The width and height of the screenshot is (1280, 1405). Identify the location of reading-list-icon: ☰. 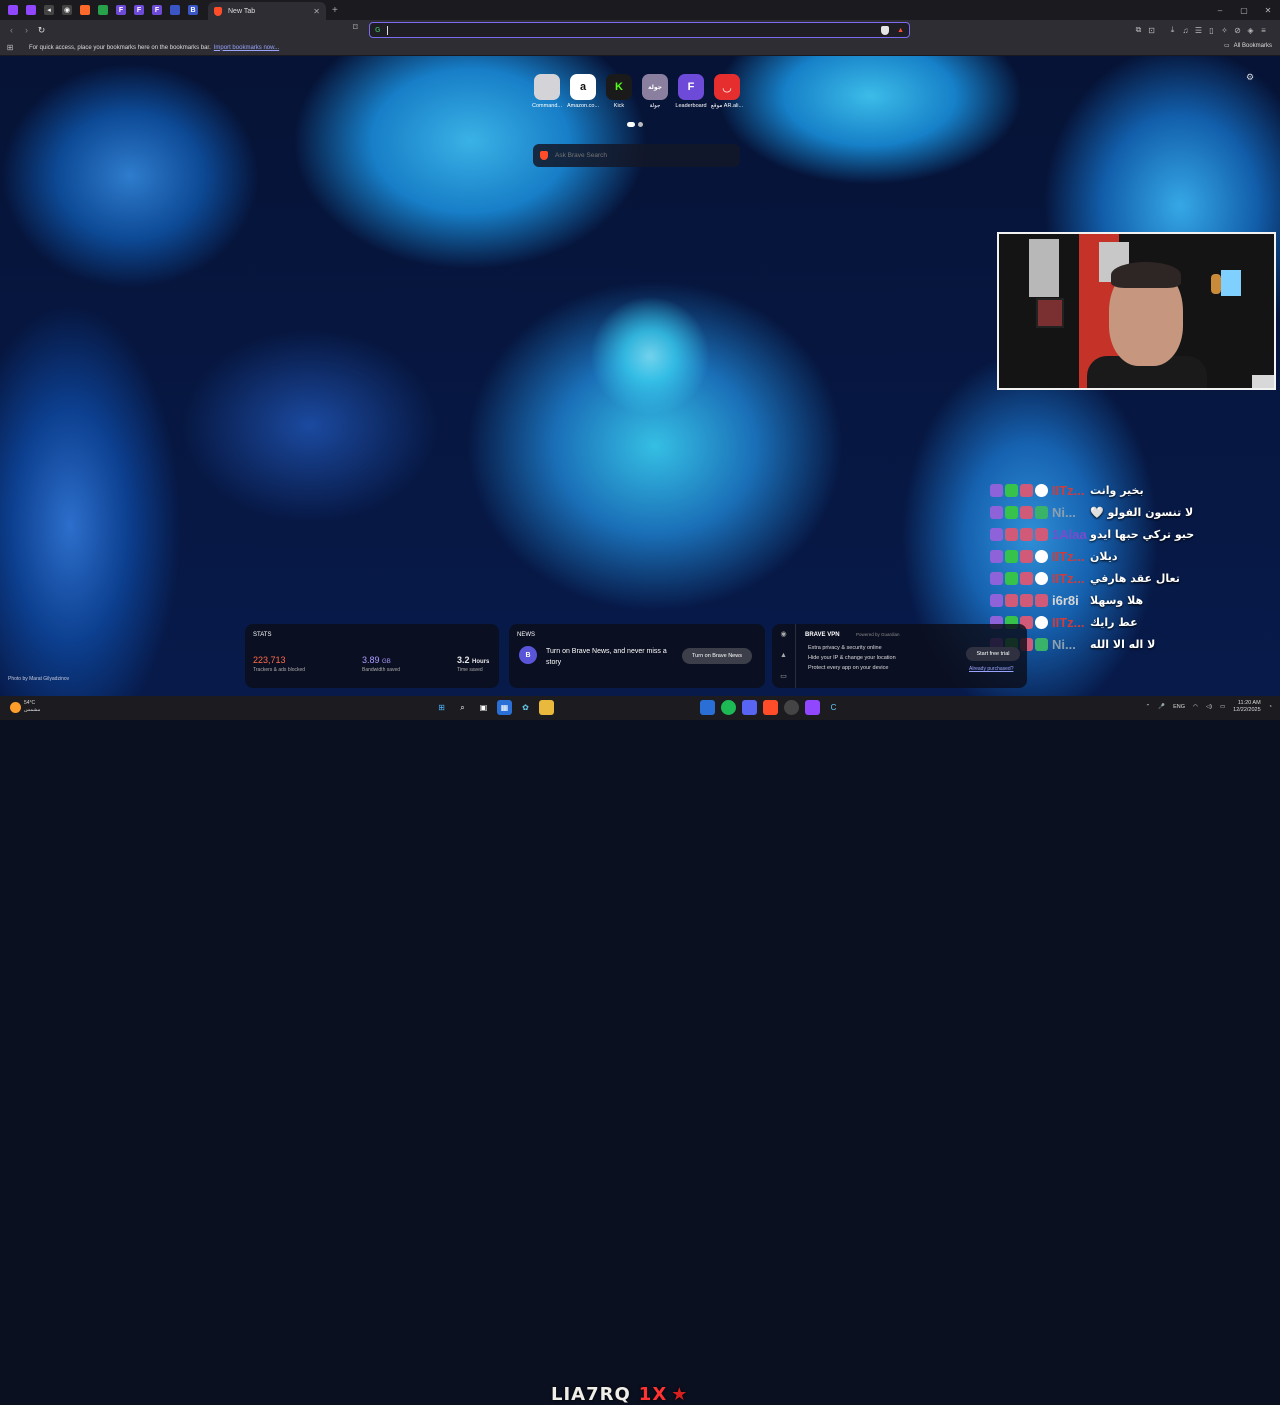
(1198, 30).